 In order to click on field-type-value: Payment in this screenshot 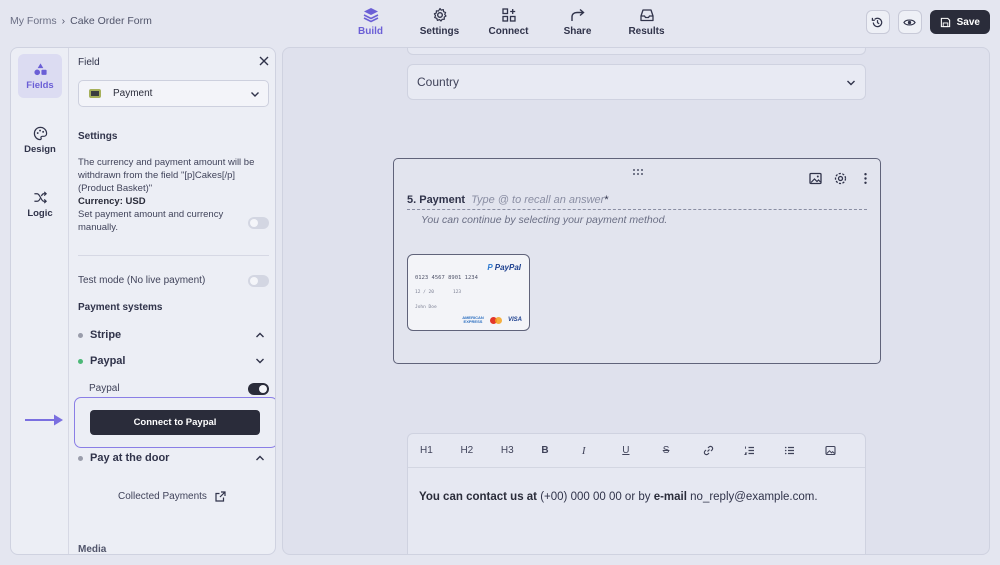, I will do `click(133, 93)`.